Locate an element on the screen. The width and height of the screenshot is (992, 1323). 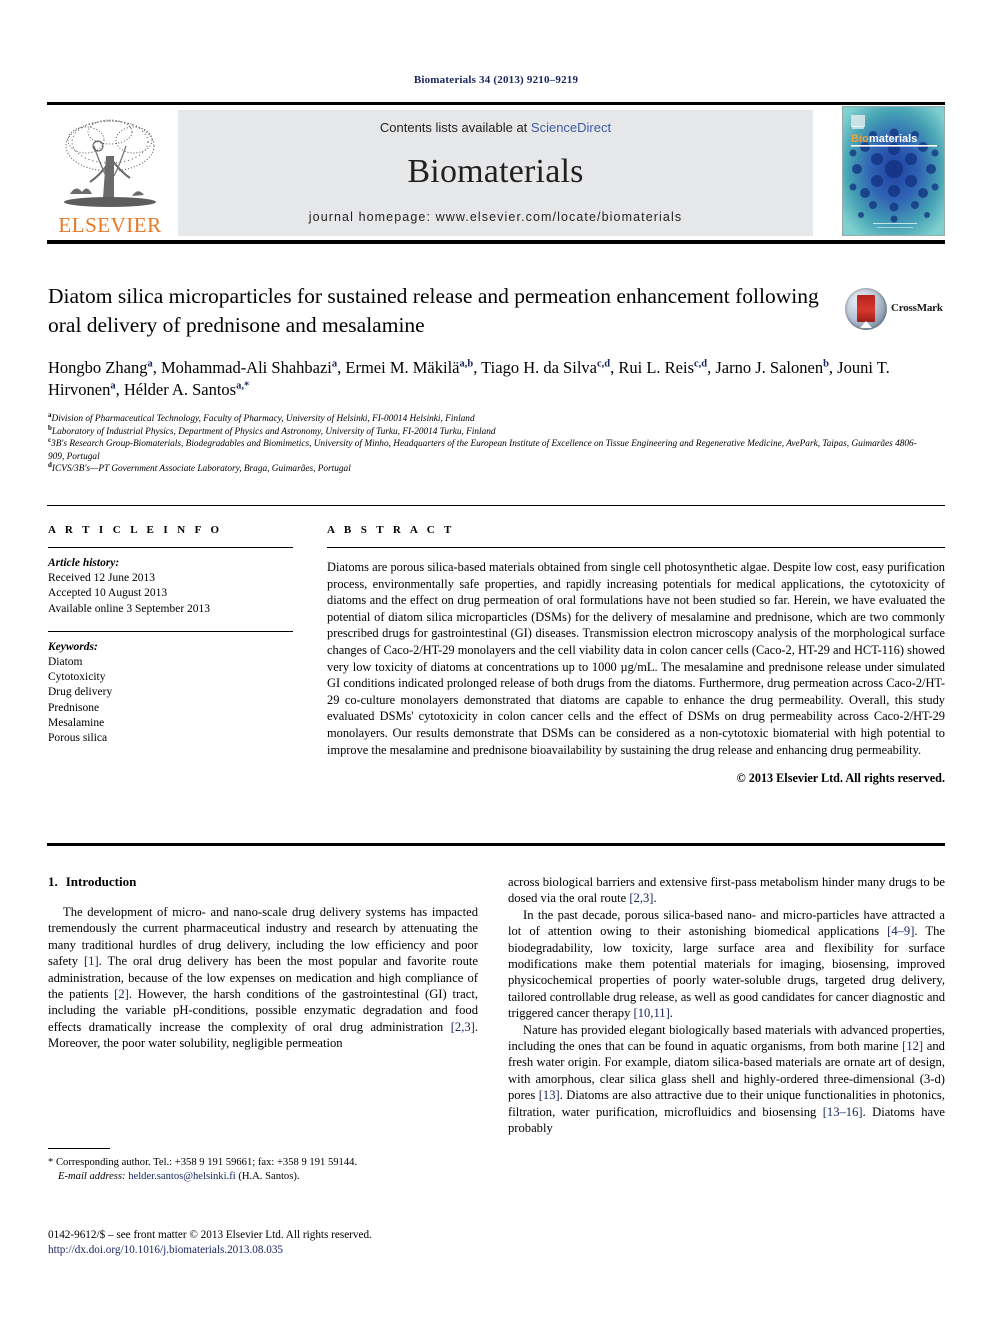
section-heading-introduction: 1. Introduction is located at coordinates (263, 882).